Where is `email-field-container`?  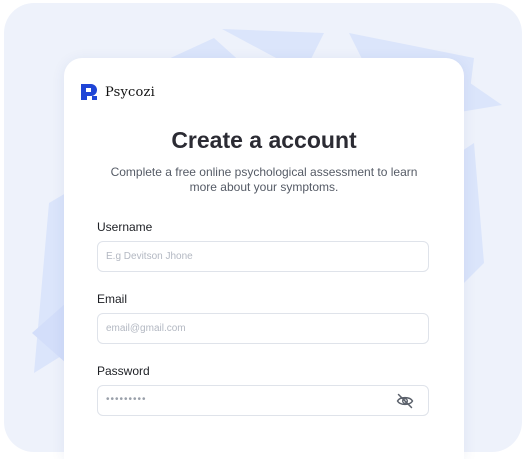
email-field-container is located at coordinates (263, 328).